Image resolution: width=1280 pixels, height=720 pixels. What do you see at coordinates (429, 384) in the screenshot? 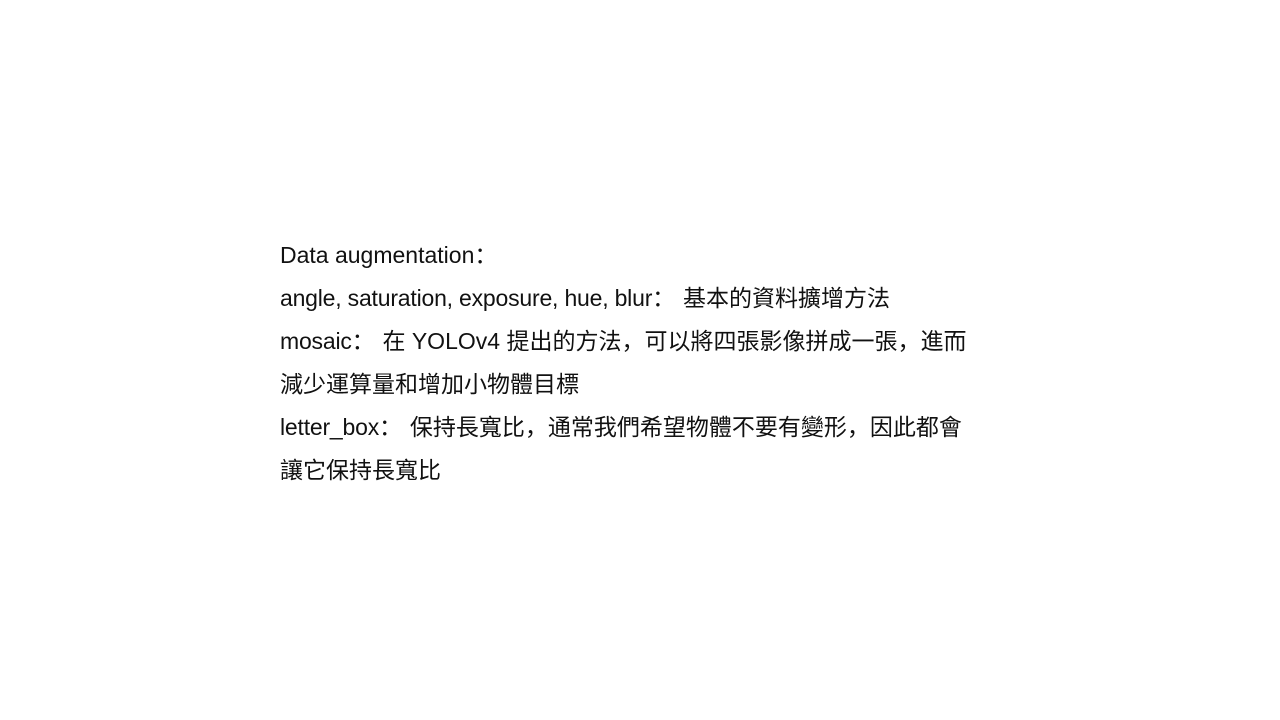
I see `mosaic-continuation: 減少運算量和增加小物體目標` at bounding box center [429, 384].